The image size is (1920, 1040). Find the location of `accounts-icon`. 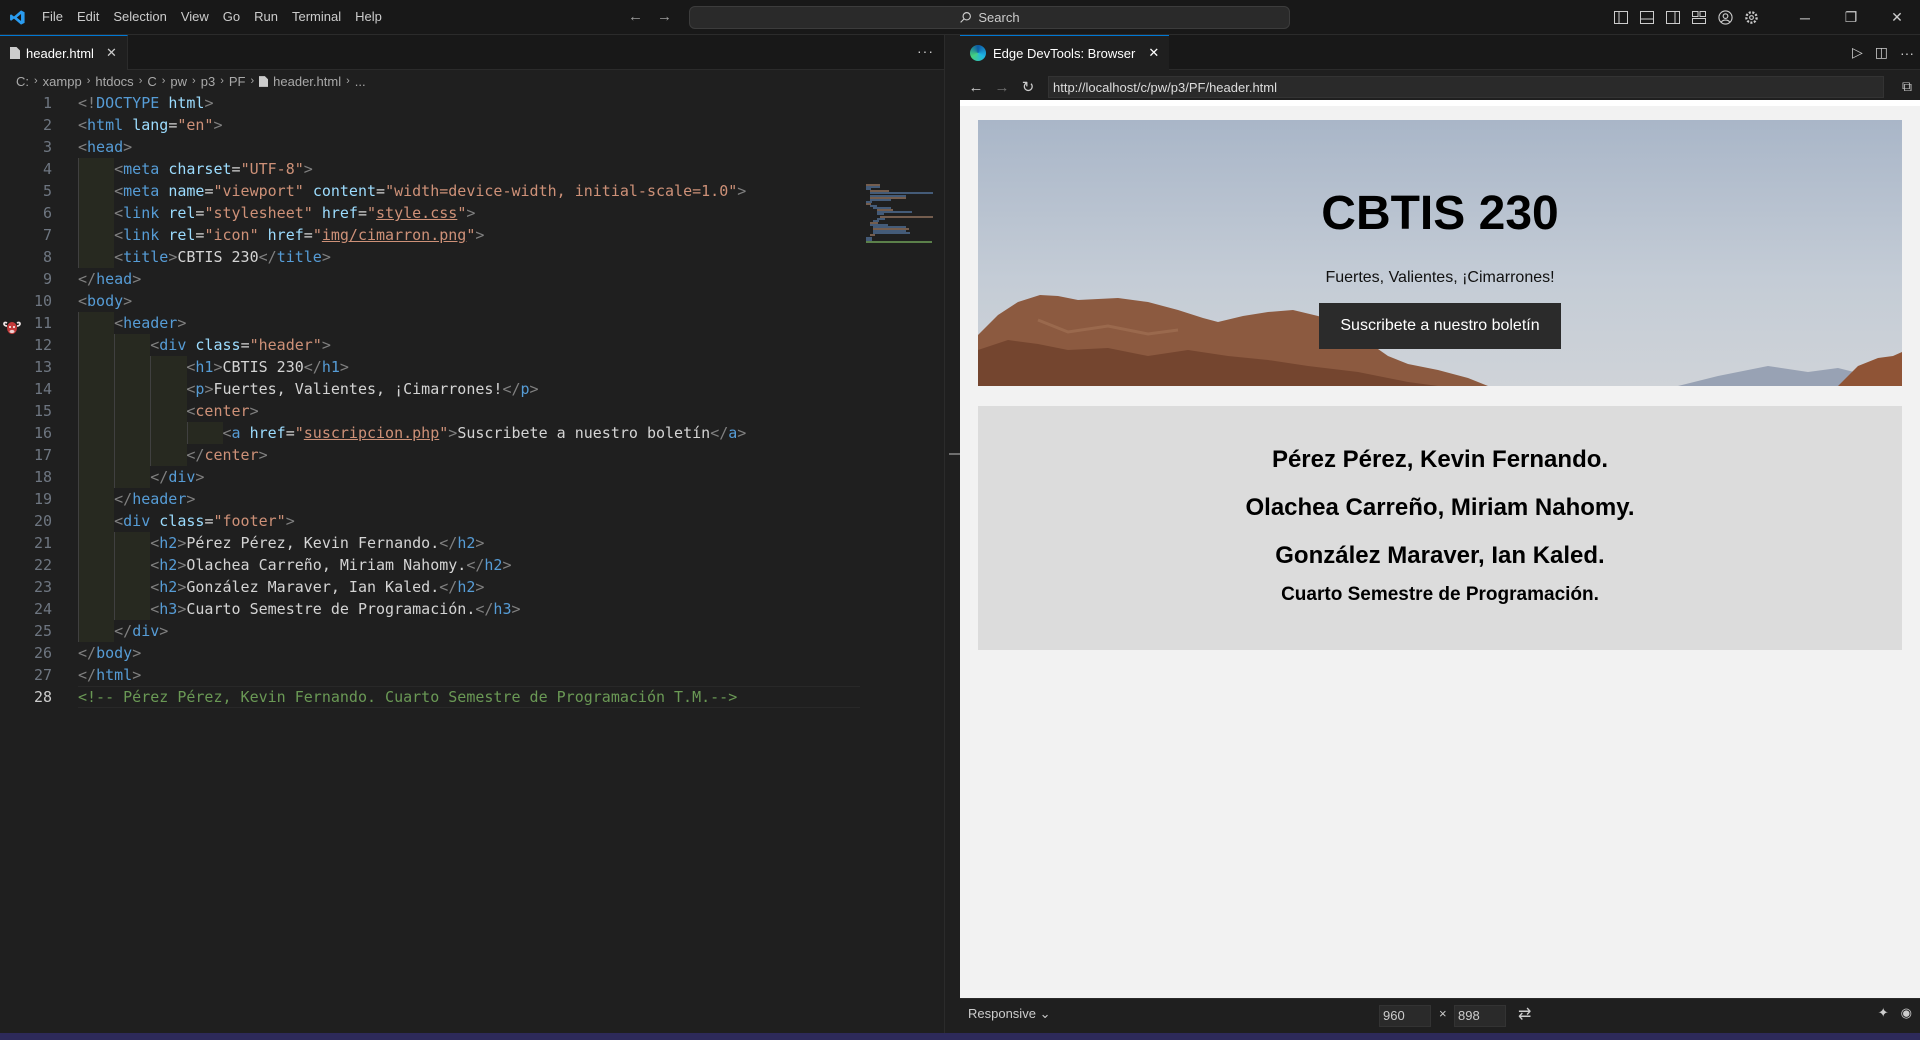

accounts-icon is located at coordinates (1725, 17).